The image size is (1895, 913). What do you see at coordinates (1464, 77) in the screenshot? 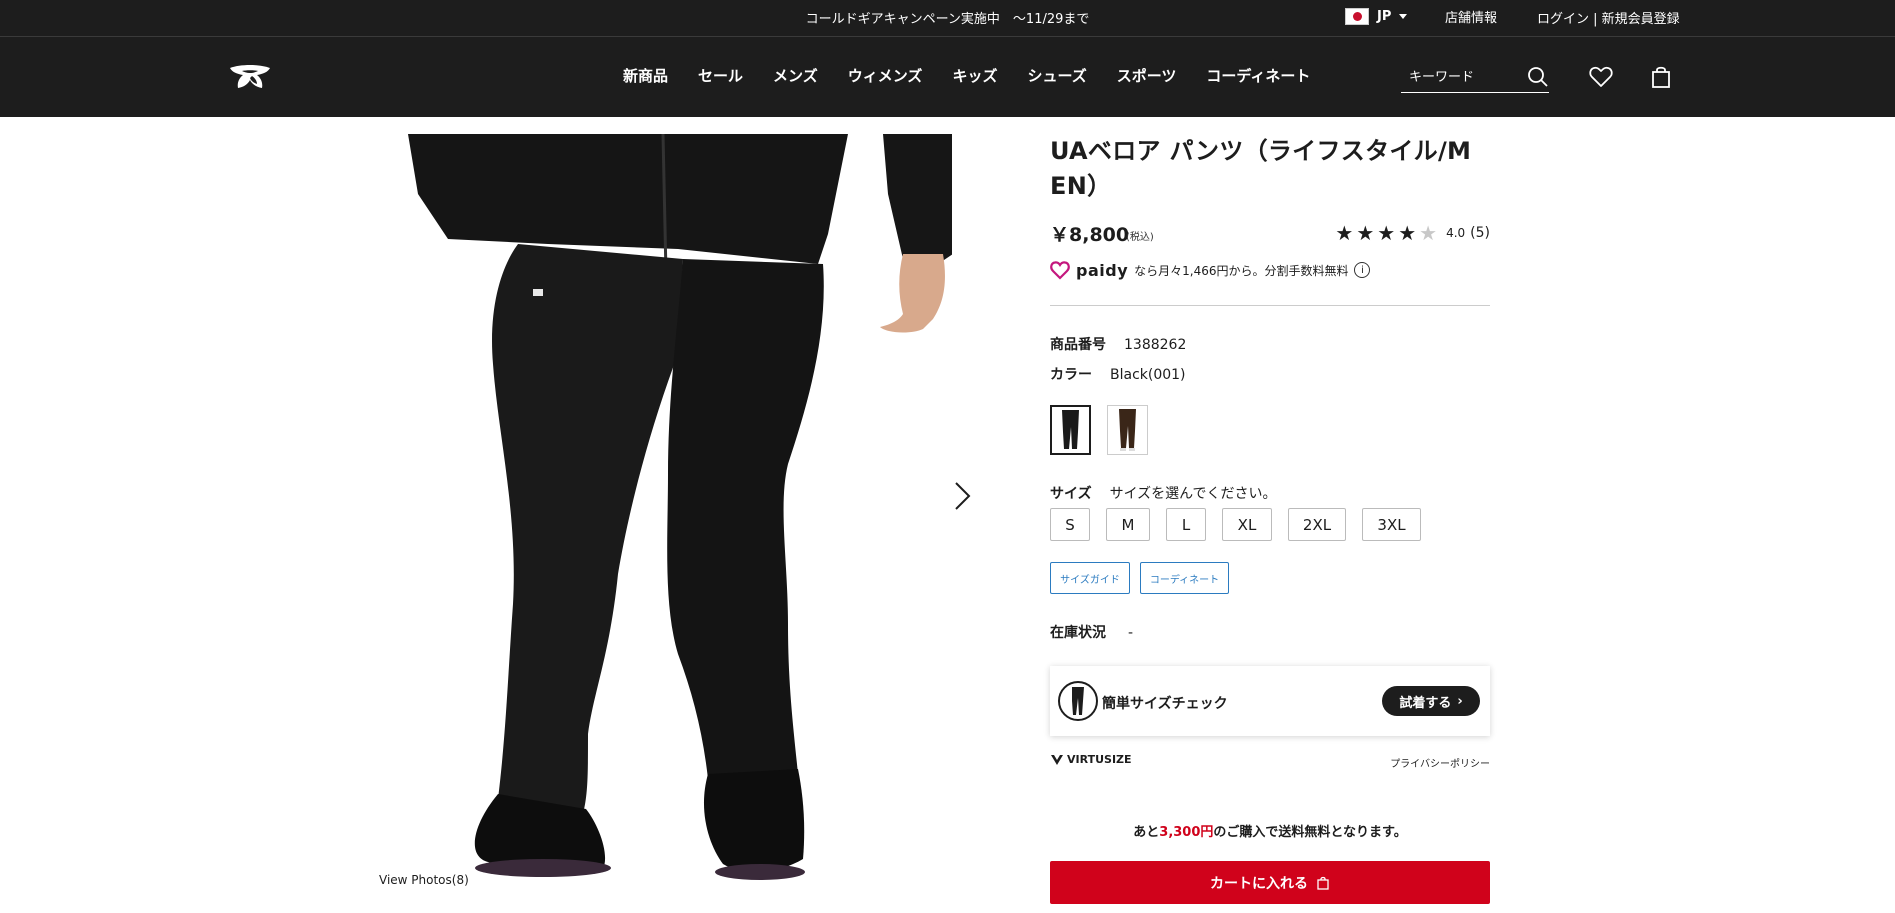
I see `search-input` at bounding box center [1464, 77].